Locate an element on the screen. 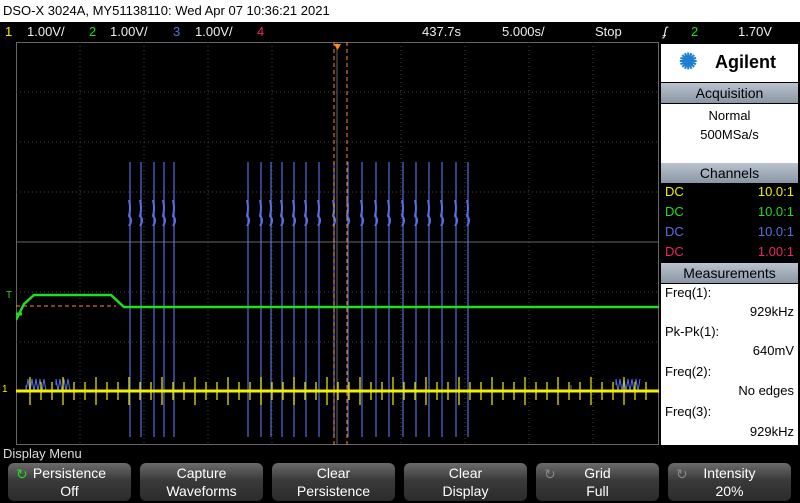 This screenshot has height=503, width=800. channel-row-4: DC 1.00:1 is located at coordinates (729, 251).